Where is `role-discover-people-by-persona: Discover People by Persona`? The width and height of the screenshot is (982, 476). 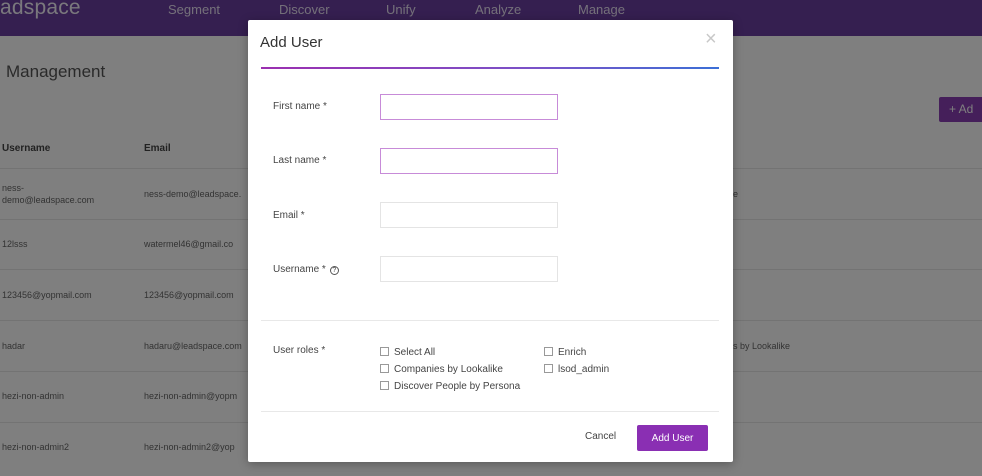
role-discover-people-by-persona: Discover People by Persona is located at coordinates (450, 386).